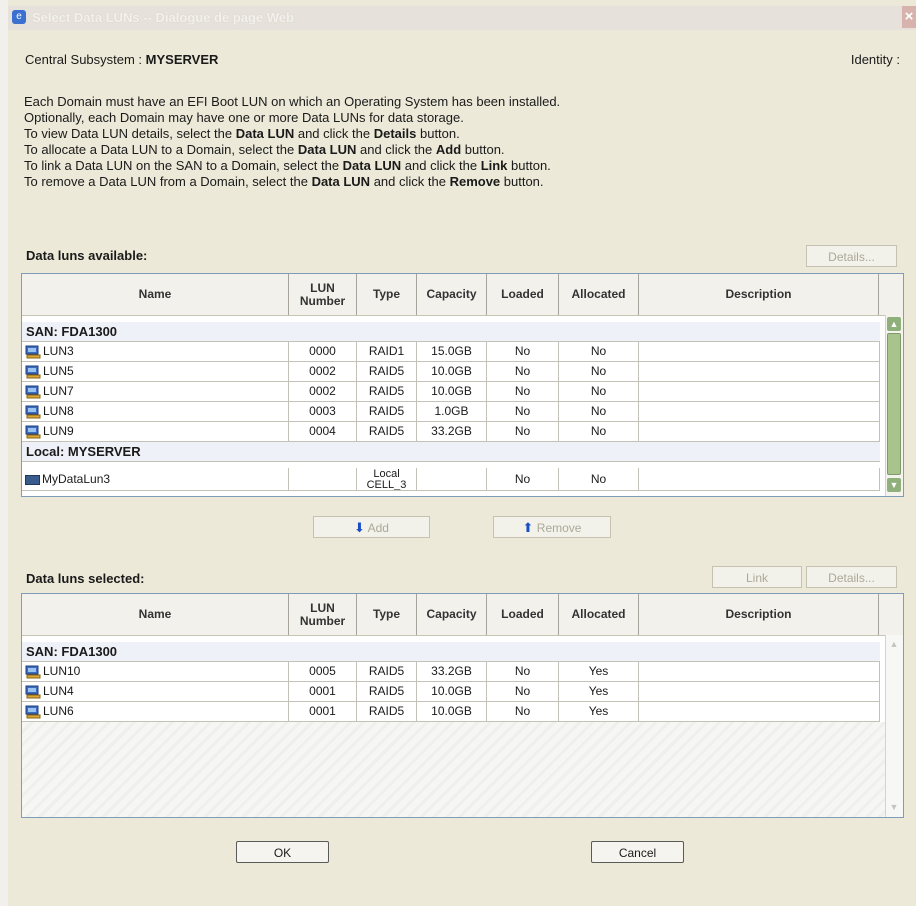 The width and height of the screenshot is (916, 906). Describe the element at coordinates (757, 577) in the screenshot. I see `link-button: Link` at that location.